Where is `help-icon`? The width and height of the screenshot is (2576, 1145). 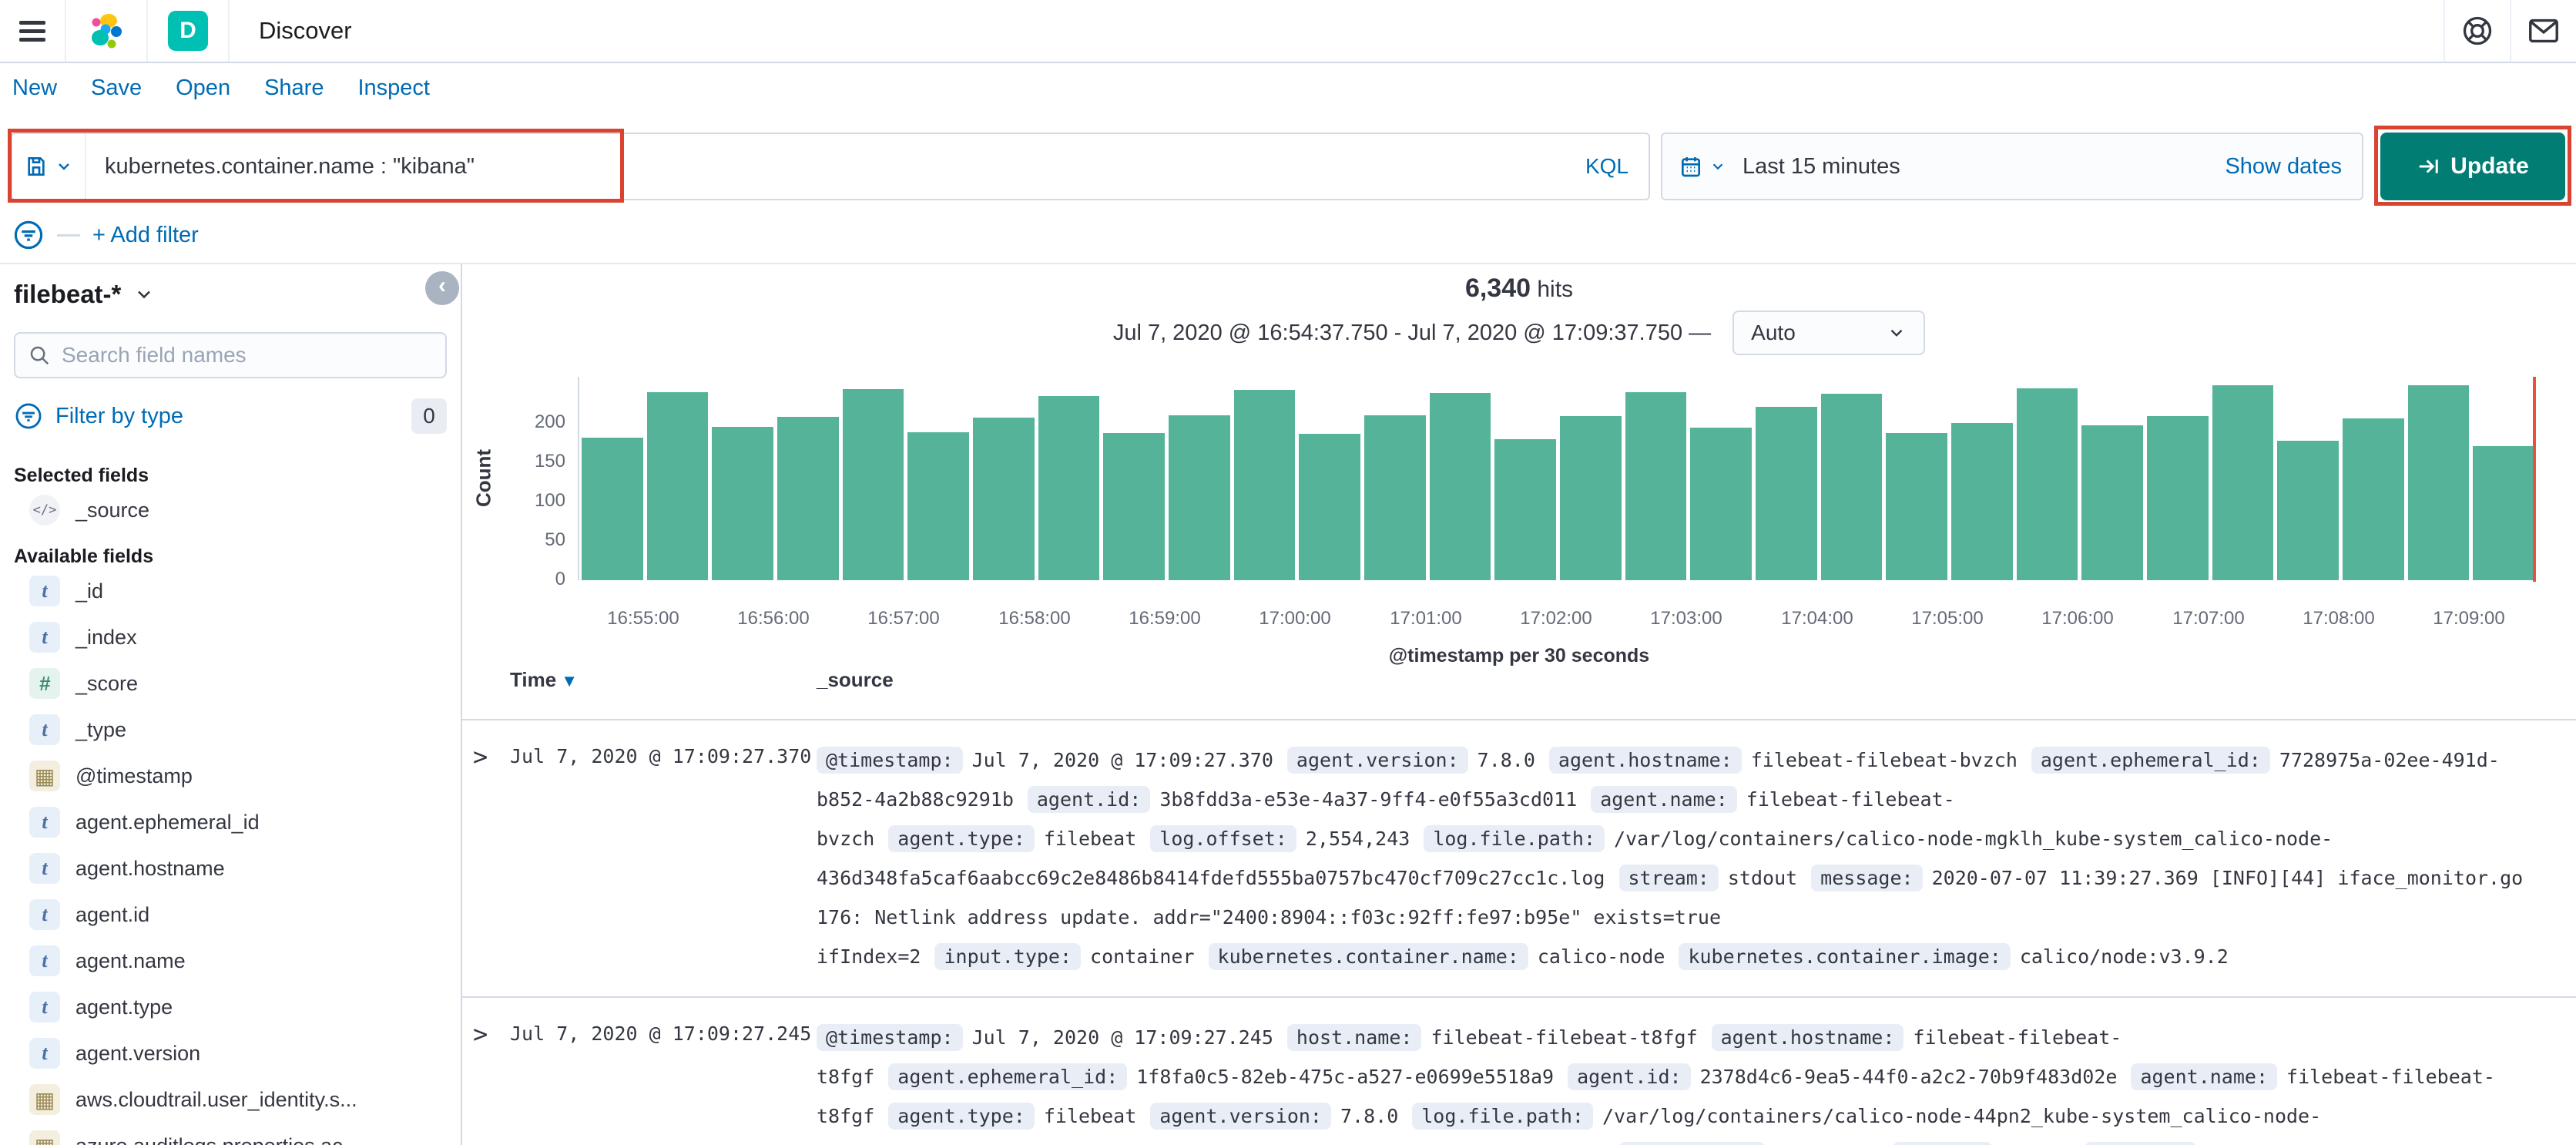 help-icon is located at coordinates (2477, 31).